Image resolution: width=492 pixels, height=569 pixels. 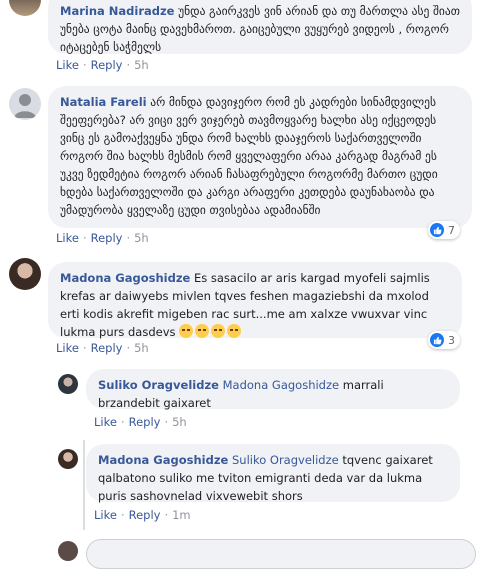 I want to click on comment-author: Marina Nadiradze, so click(x=117, y=11).